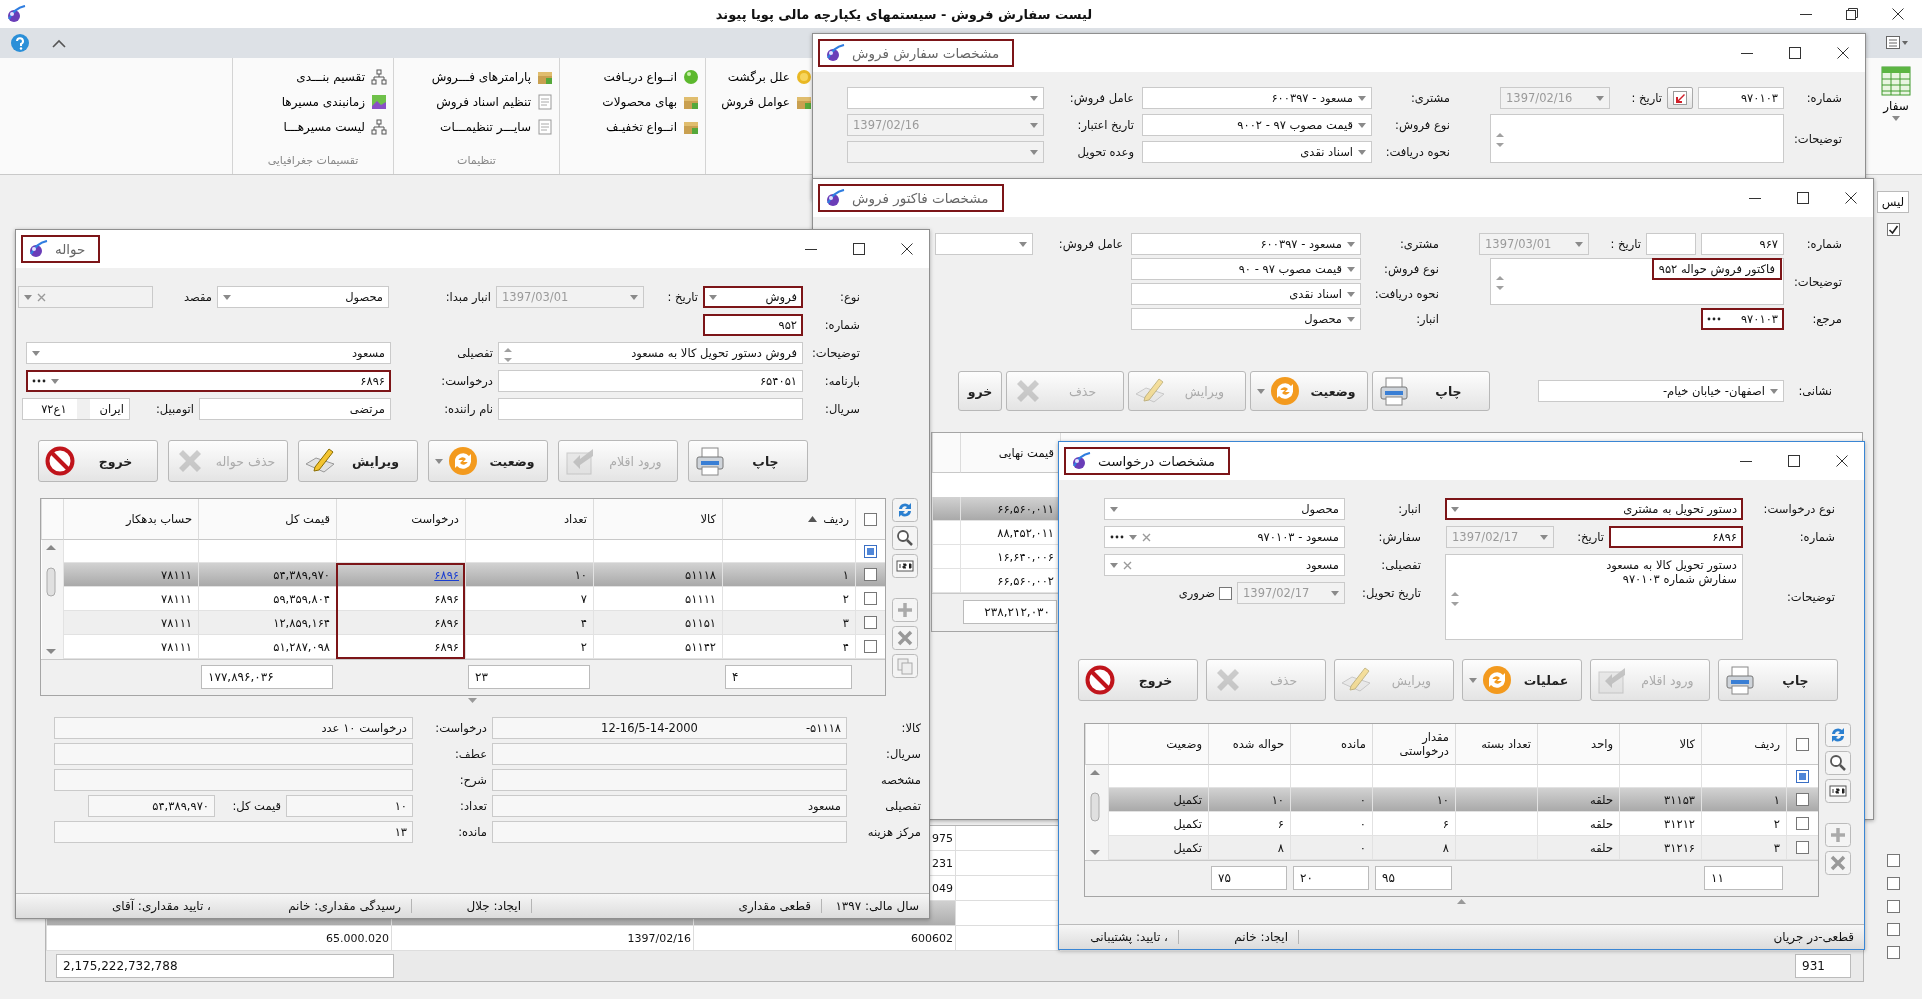 This screenshot has height=999, width=1922. Describe the element at coordinates (762, 101) in the screenshot. I see `ribbon-item: عوامل فروش` at that location.